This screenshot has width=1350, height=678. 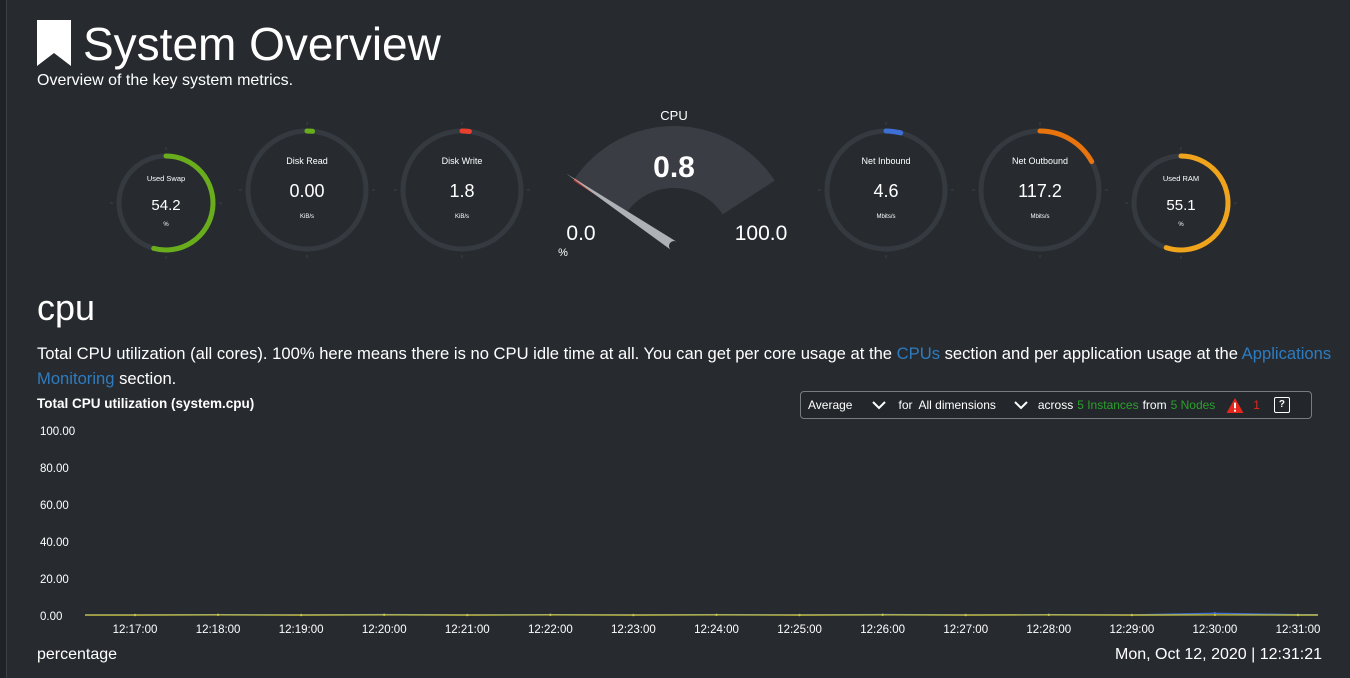 What do you see at coordinates (54, 469) in the screenshot?
I see `y-tick-label: 80.00` at bounding box center [54, 469].